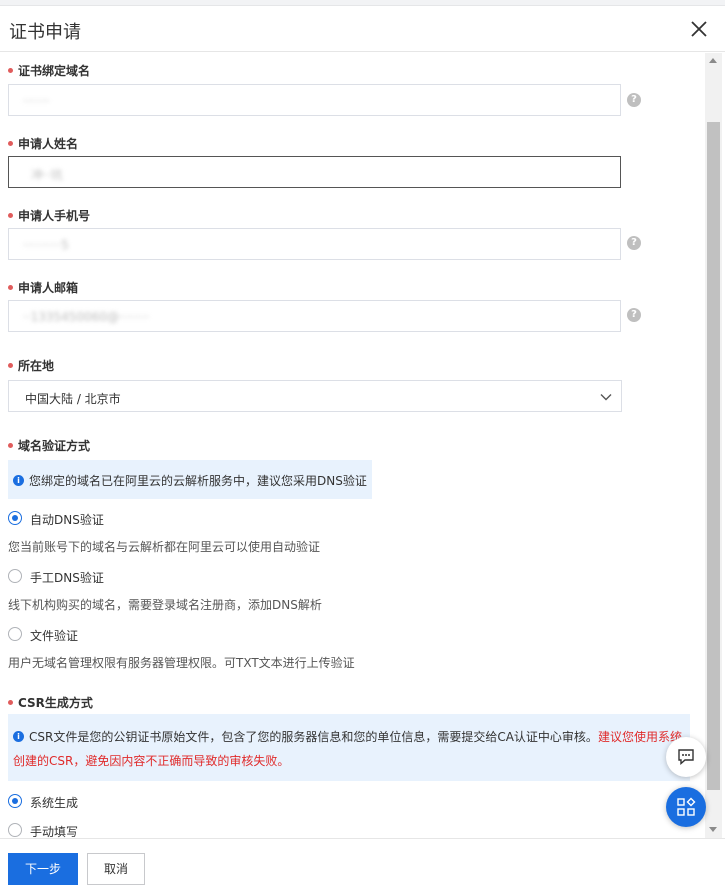  What do you see at coordinates (49, 70) in the screenshot?
I see `domain-label: 证书绑定域名` at bounding box center [49, 70].